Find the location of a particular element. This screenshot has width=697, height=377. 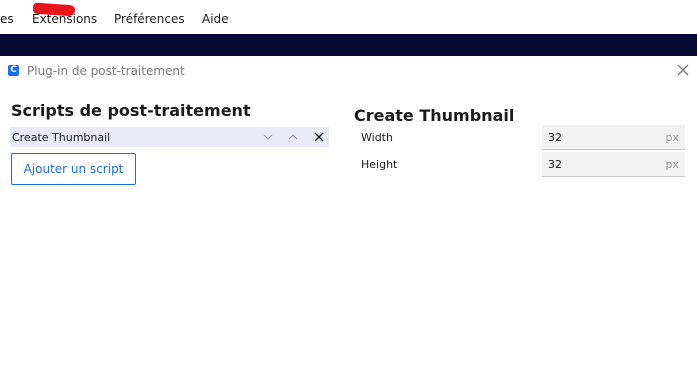

remove-icon is located at coordinates (319, 137).